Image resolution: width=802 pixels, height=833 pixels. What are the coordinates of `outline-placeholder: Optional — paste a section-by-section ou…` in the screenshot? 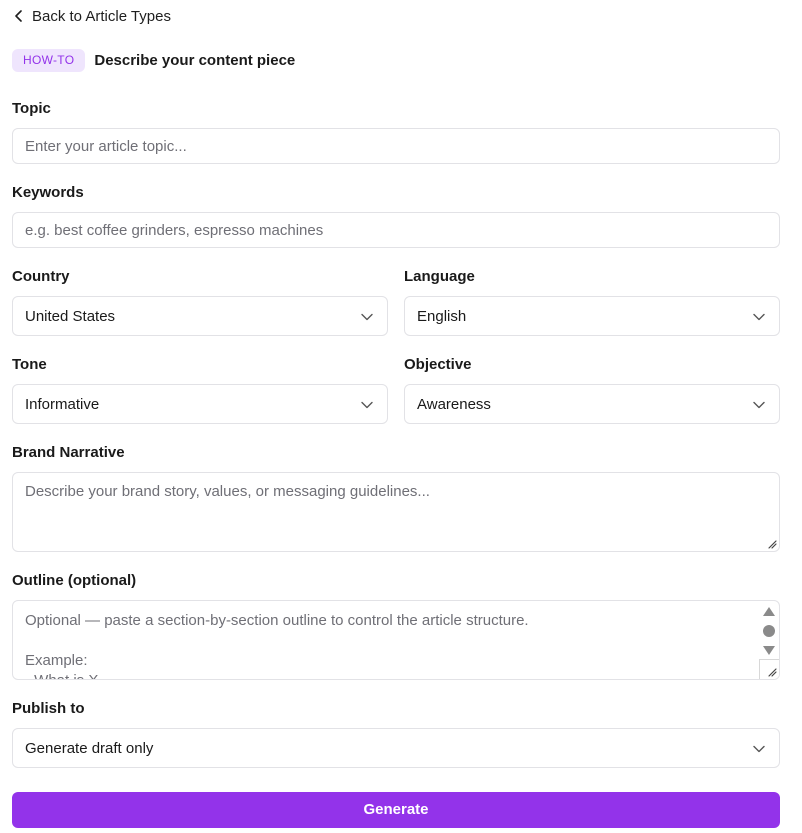 It's located at (277, 645).